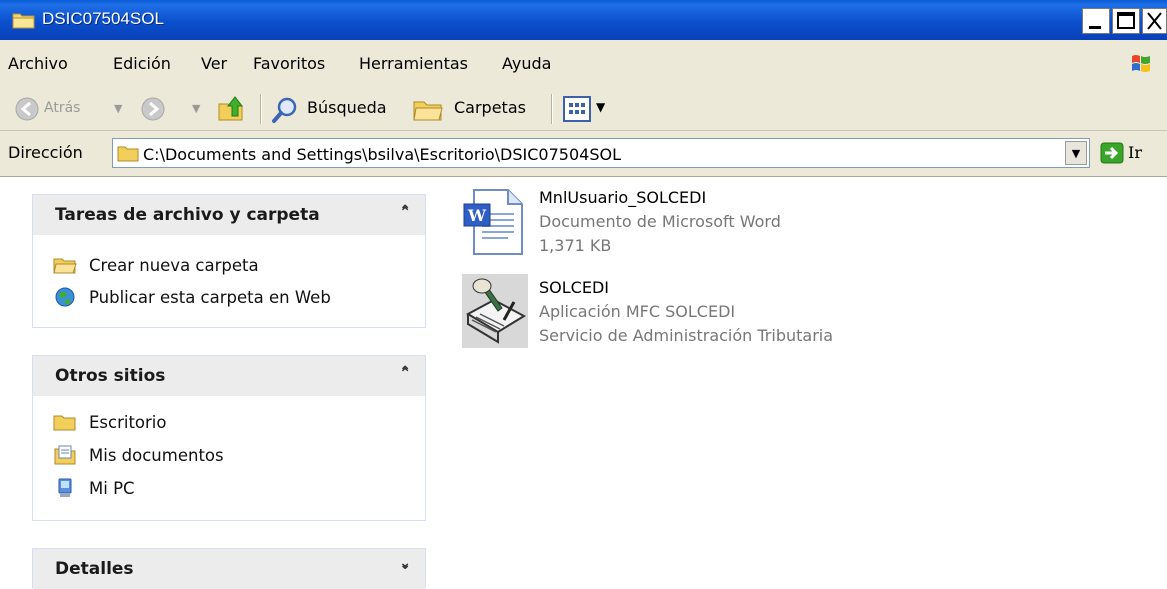  I want to click on window-title: DSIC07504SOL, so click(103, 18).